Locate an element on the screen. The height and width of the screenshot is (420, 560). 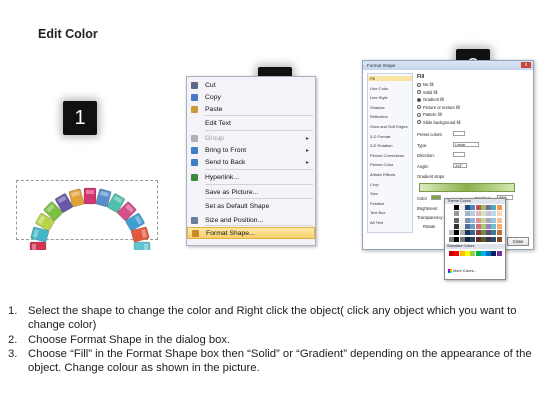
fill-option-gradient-fill: Gradient fill is located at coordinates (430, 99).